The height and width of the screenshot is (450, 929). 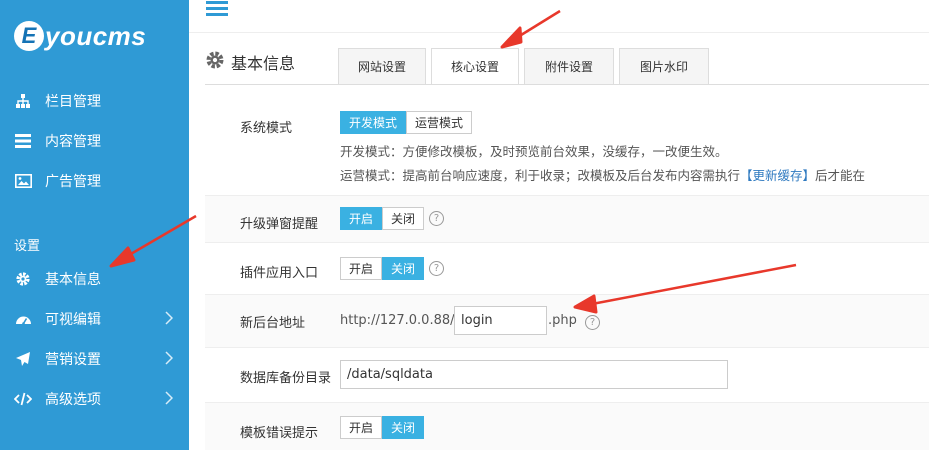 I want to click on system-mode-toggle: 开发模式 运营模式, so click(x=406, y=122).